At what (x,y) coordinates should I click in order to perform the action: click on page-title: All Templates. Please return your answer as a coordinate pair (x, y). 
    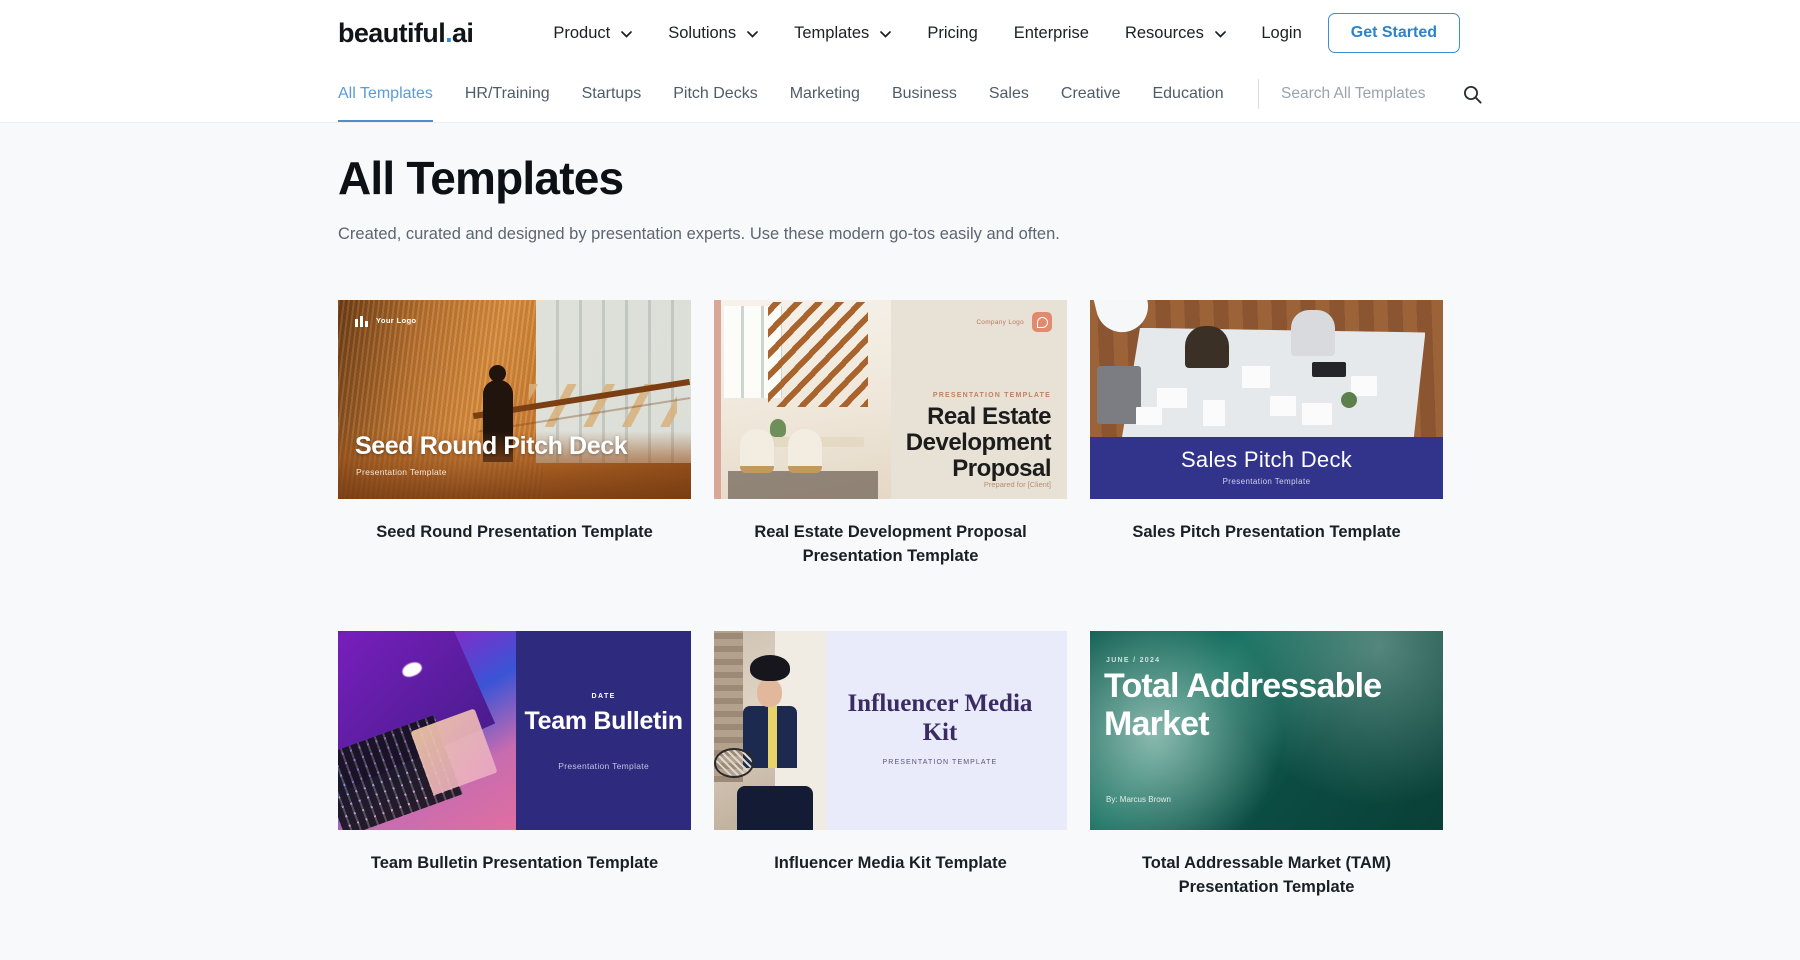
    Looking at the image, I should click on (481, 178).